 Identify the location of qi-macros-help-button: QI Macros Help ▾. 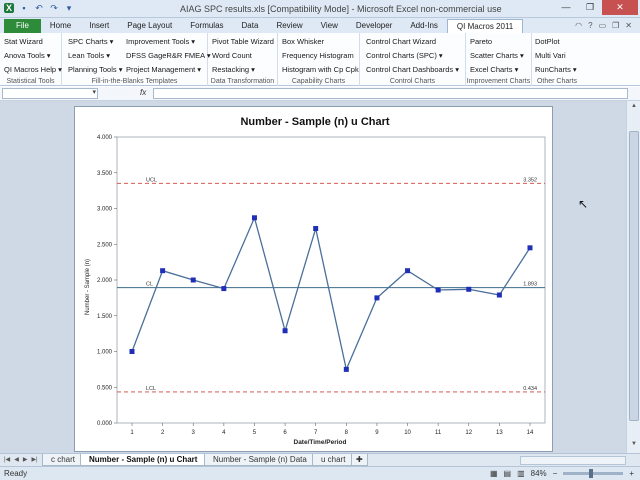
(33, 69).